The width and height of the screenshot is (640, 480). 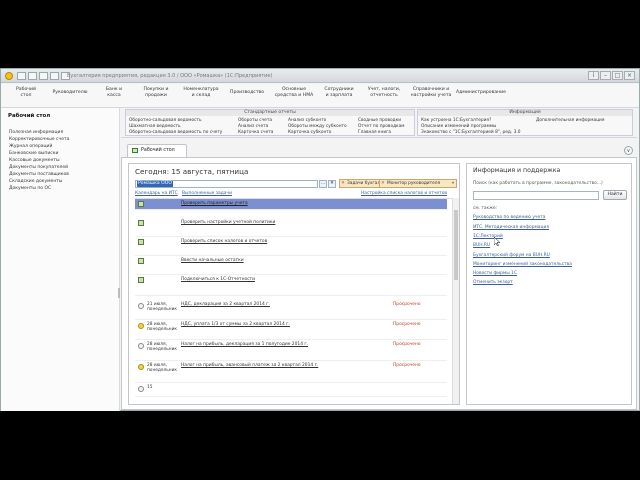 I want to click on support-link: Руководство по ведению учета, so click(x=509, y=217).